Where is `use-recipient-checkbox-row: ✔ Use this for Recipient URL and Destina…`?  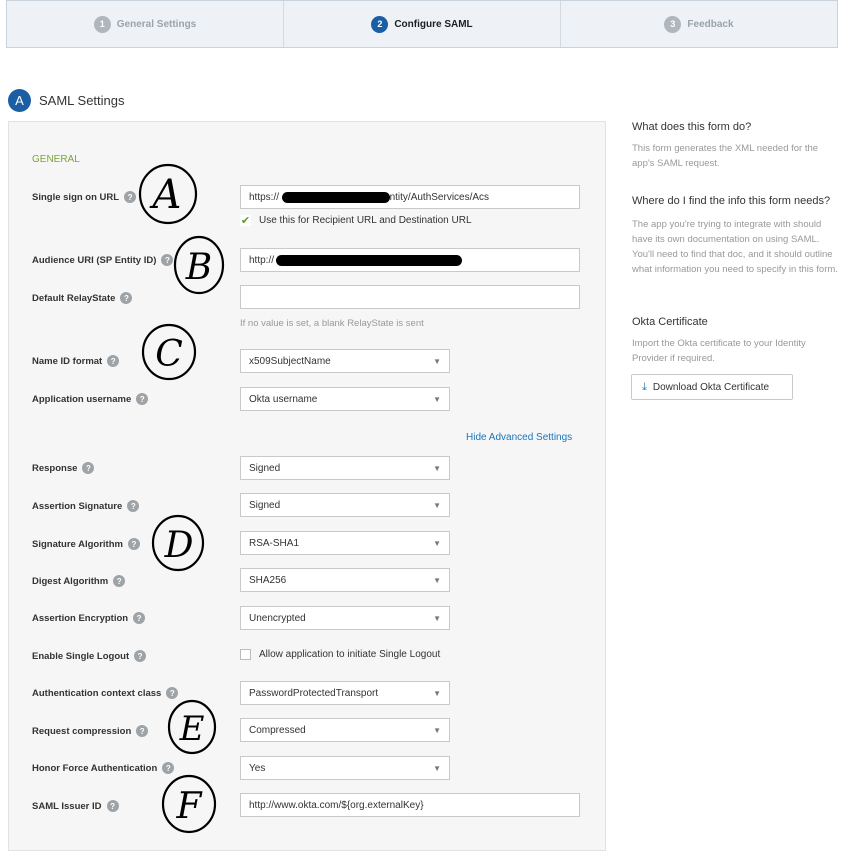
use-recipient-checkbox-row: ✔ Use this for Recipient URL and Destina… is located at coordinates (356, 221).